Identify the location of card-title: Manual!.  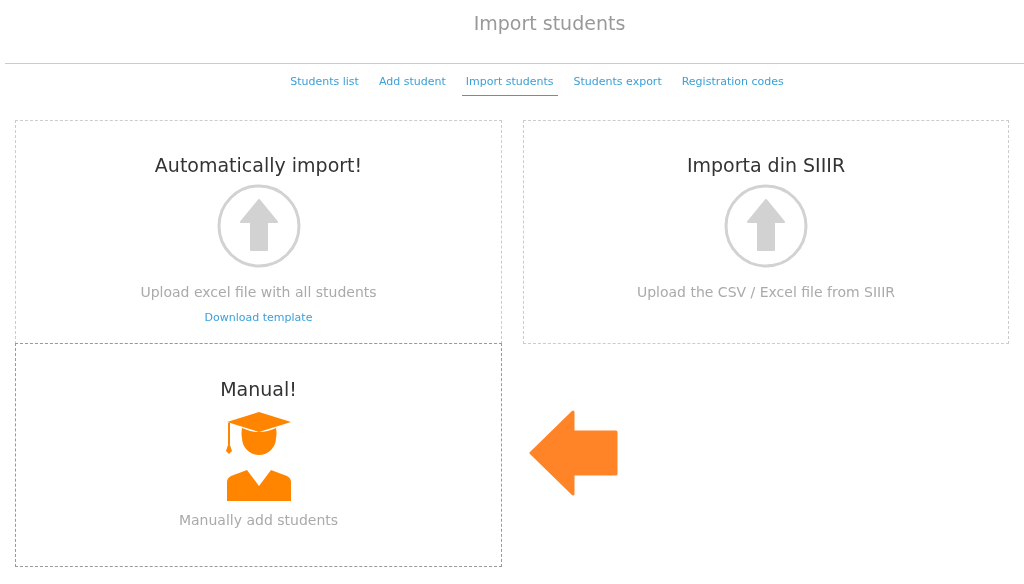
(258, 389).